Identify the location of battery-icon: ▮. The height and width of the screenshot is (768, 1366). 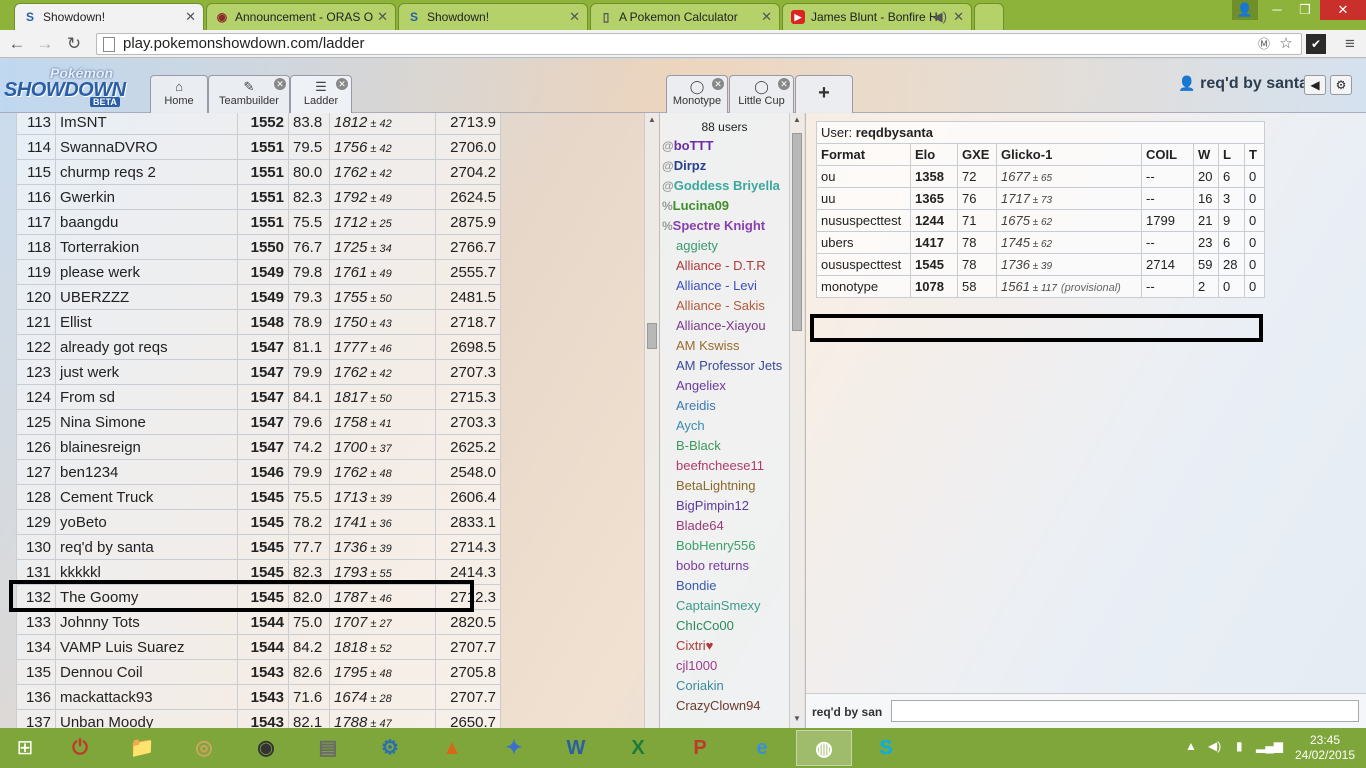
(1239, 746).